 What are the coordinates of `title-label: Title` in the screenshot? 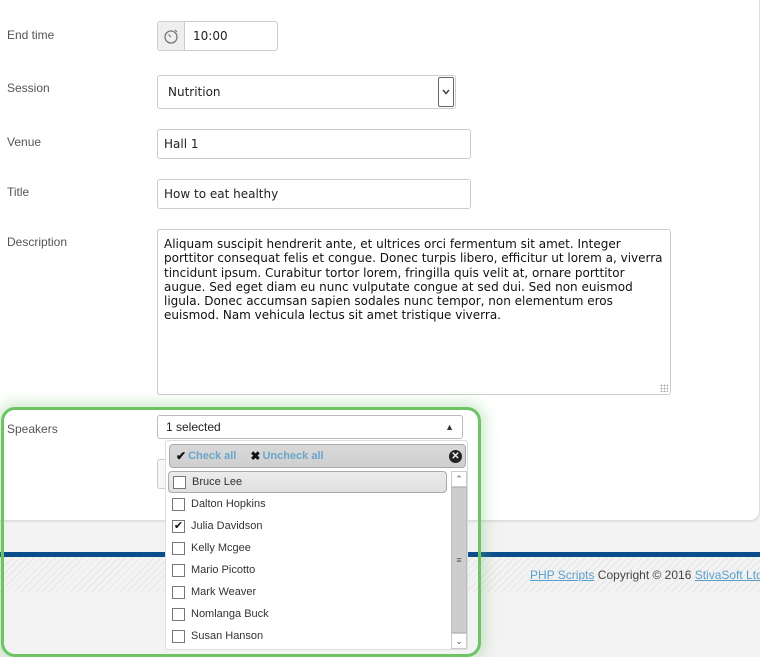 It's located at (18, 192).